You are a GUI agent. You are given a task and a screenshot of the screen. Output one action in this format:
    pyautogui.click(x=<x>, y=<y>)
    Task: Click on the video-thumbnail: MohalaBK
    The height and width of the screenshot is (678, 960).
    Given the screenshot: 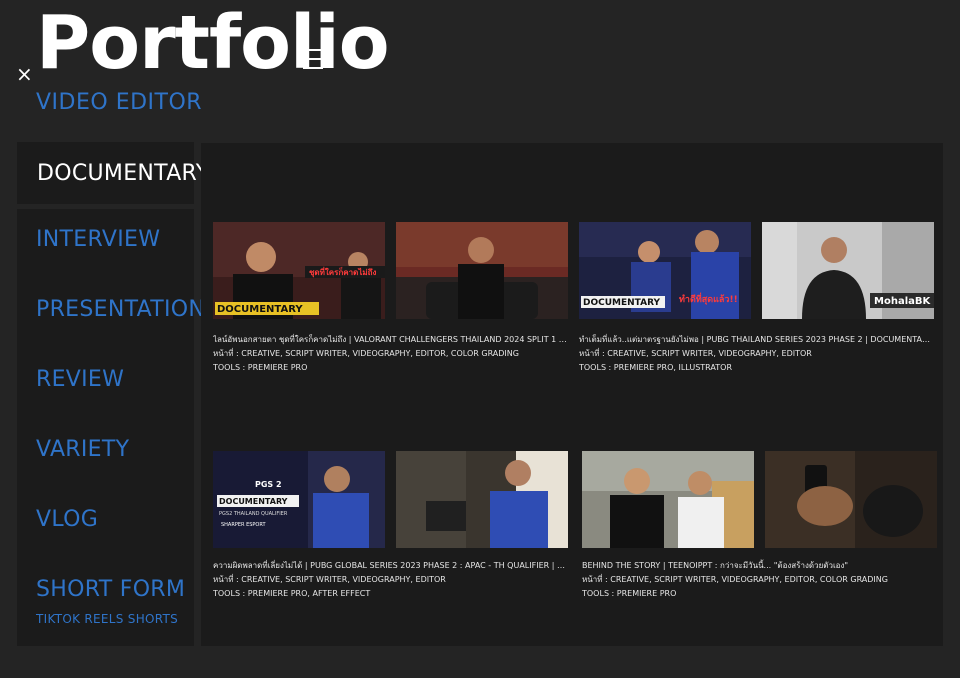 What is the action you would take?
    pyautogui.click(x=848, y=270)
    